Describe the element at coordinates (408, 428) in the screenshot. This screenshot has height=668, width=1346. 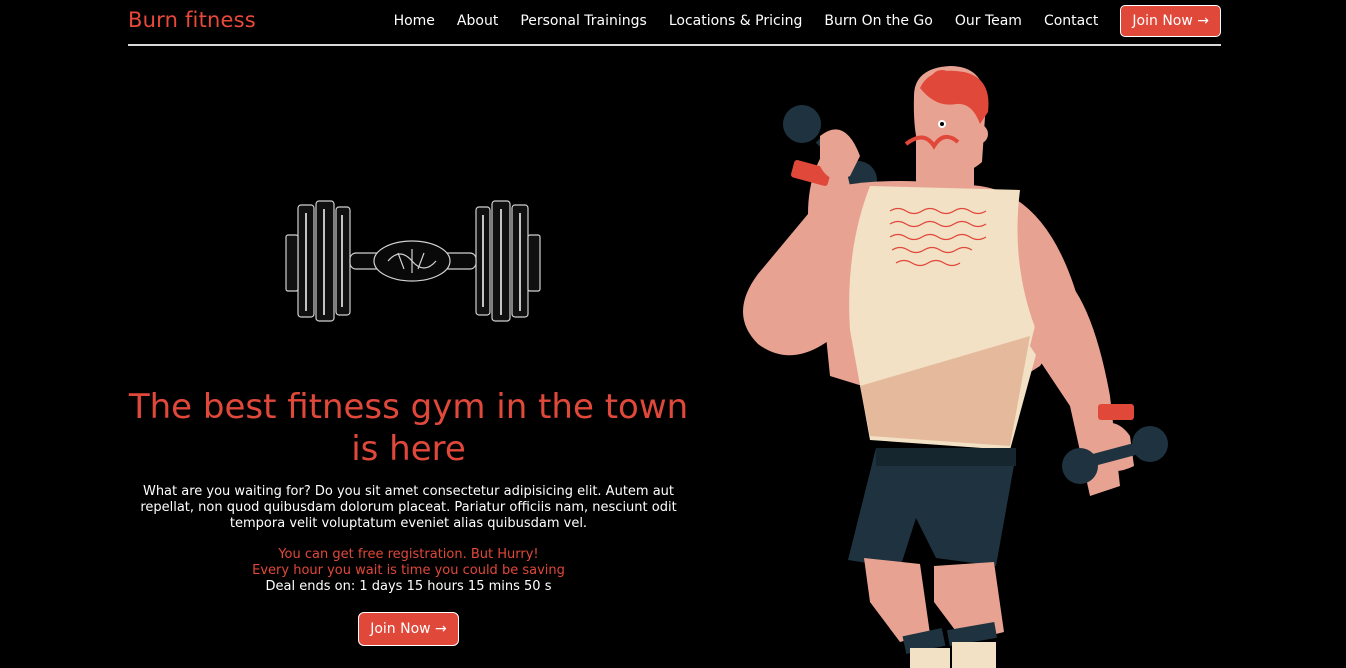
I see `hero-title: The best fitness gym in the town is here` at that location.